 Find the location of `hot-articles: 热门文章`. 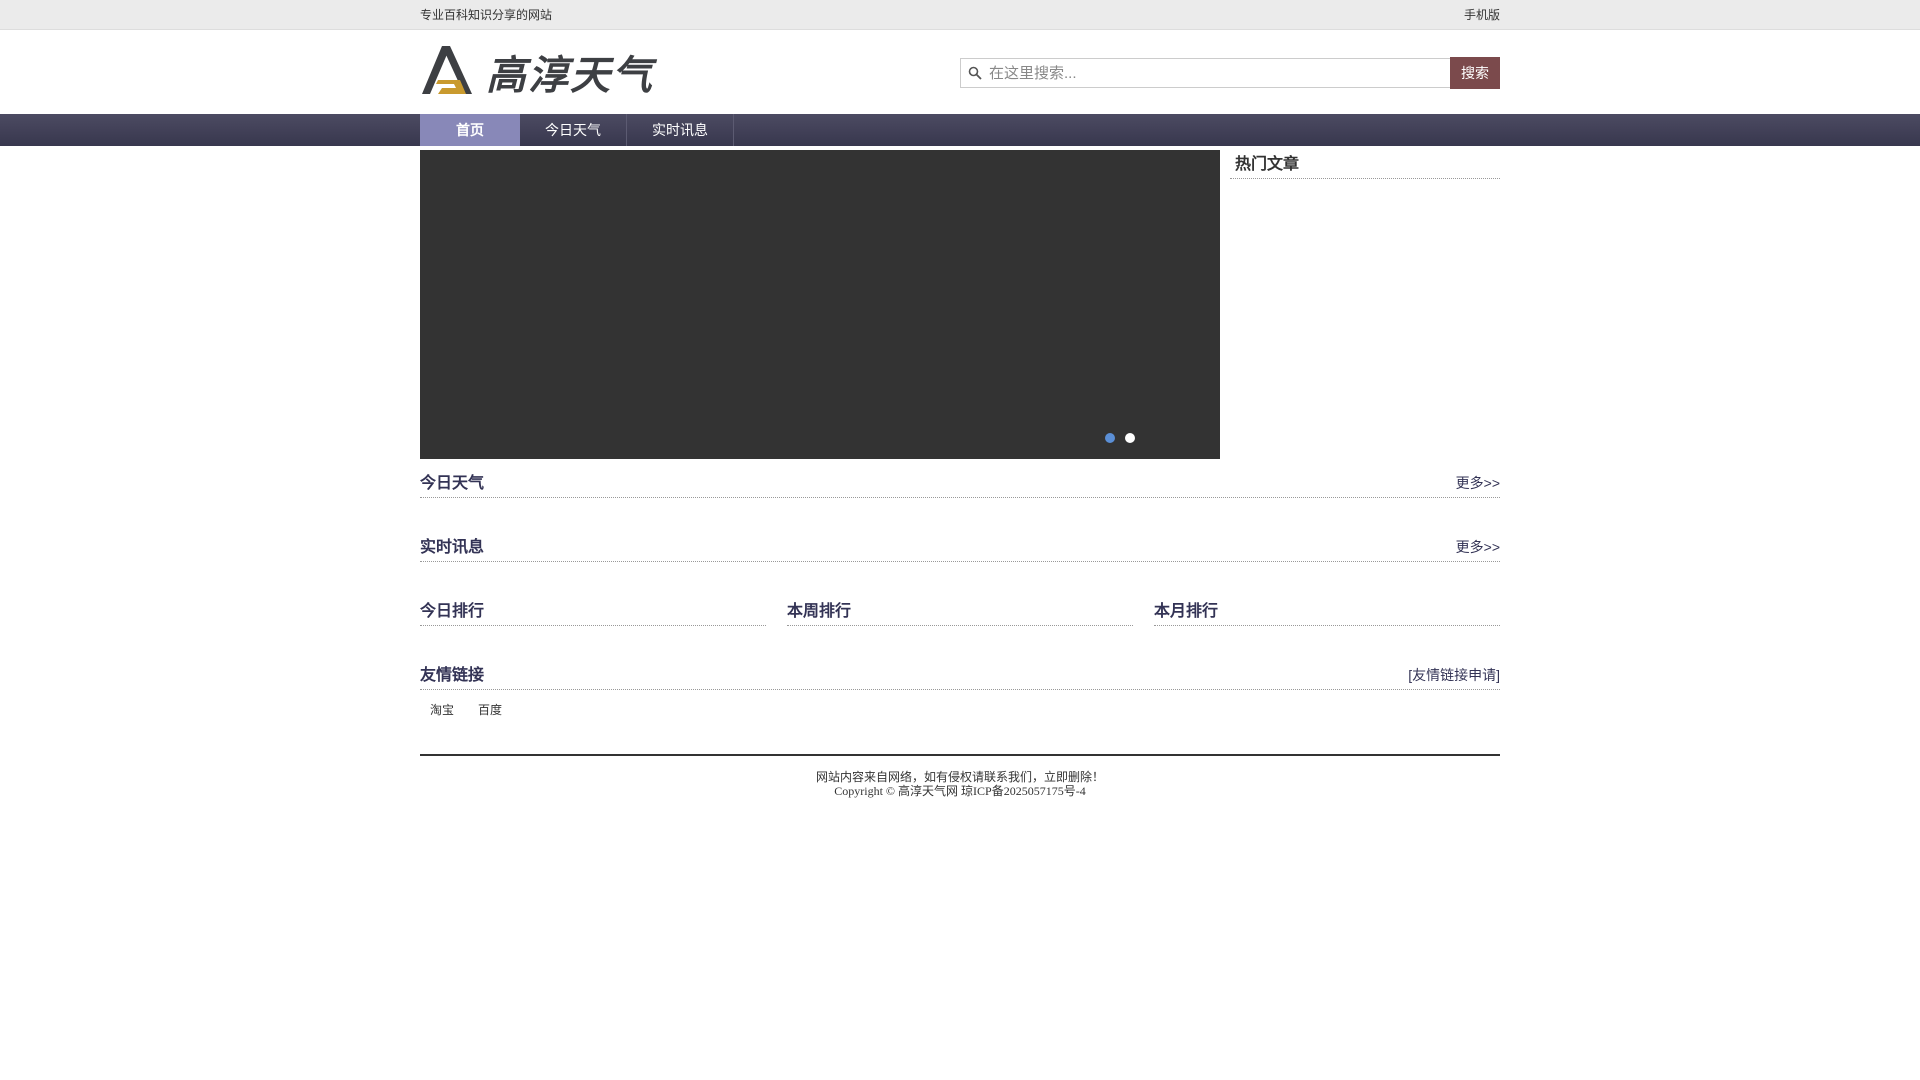

hot-articles: 热门文章 is located at coordinates (1365, 304).